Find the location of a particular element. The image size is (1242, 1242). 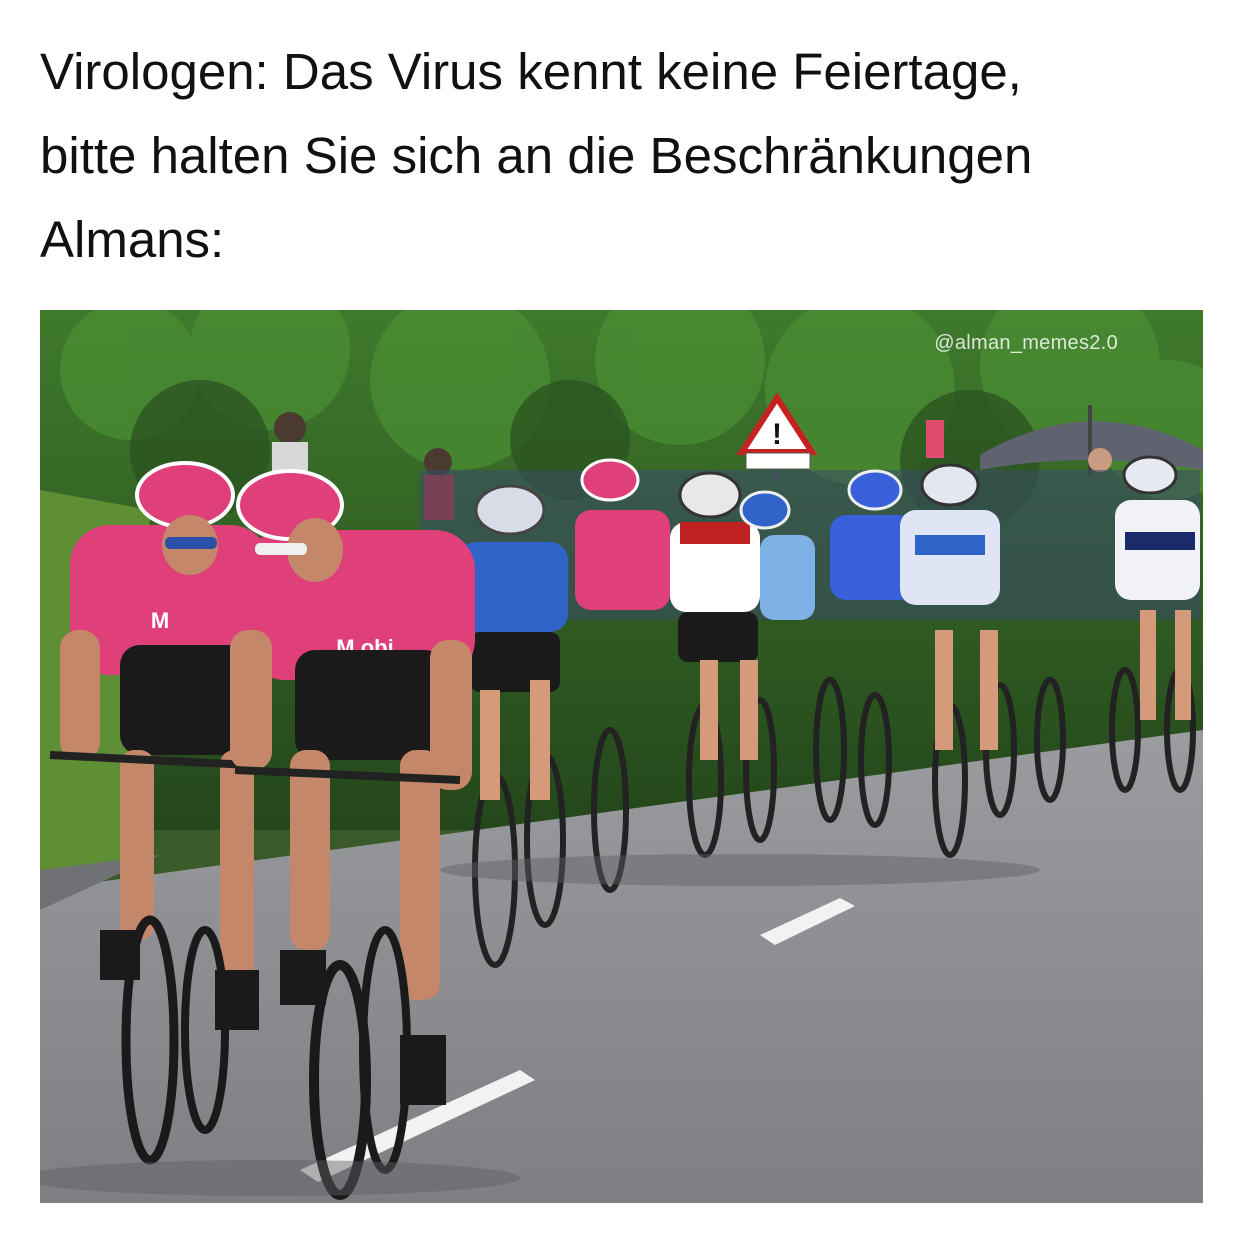

caption-line-3: Almans: is located at coordinates (132, 239).